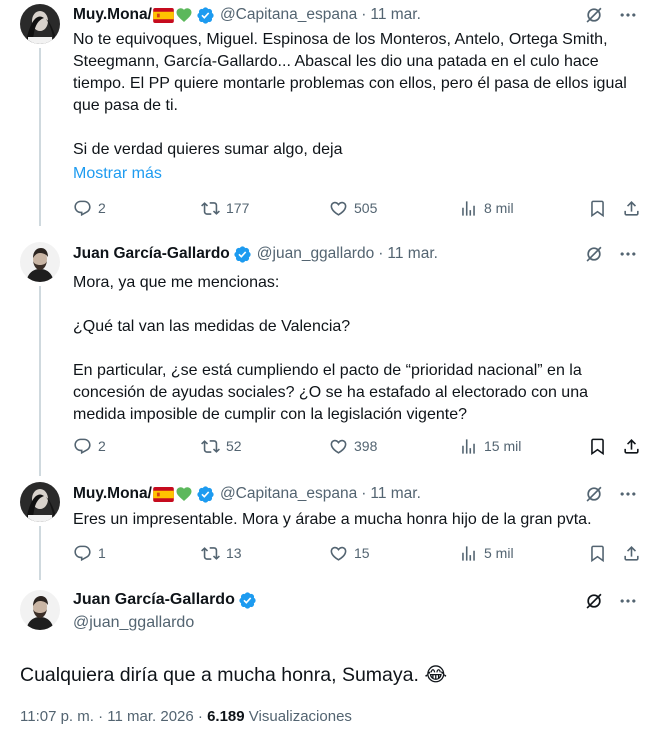  I want to click on like-icon, so click(338, 446).